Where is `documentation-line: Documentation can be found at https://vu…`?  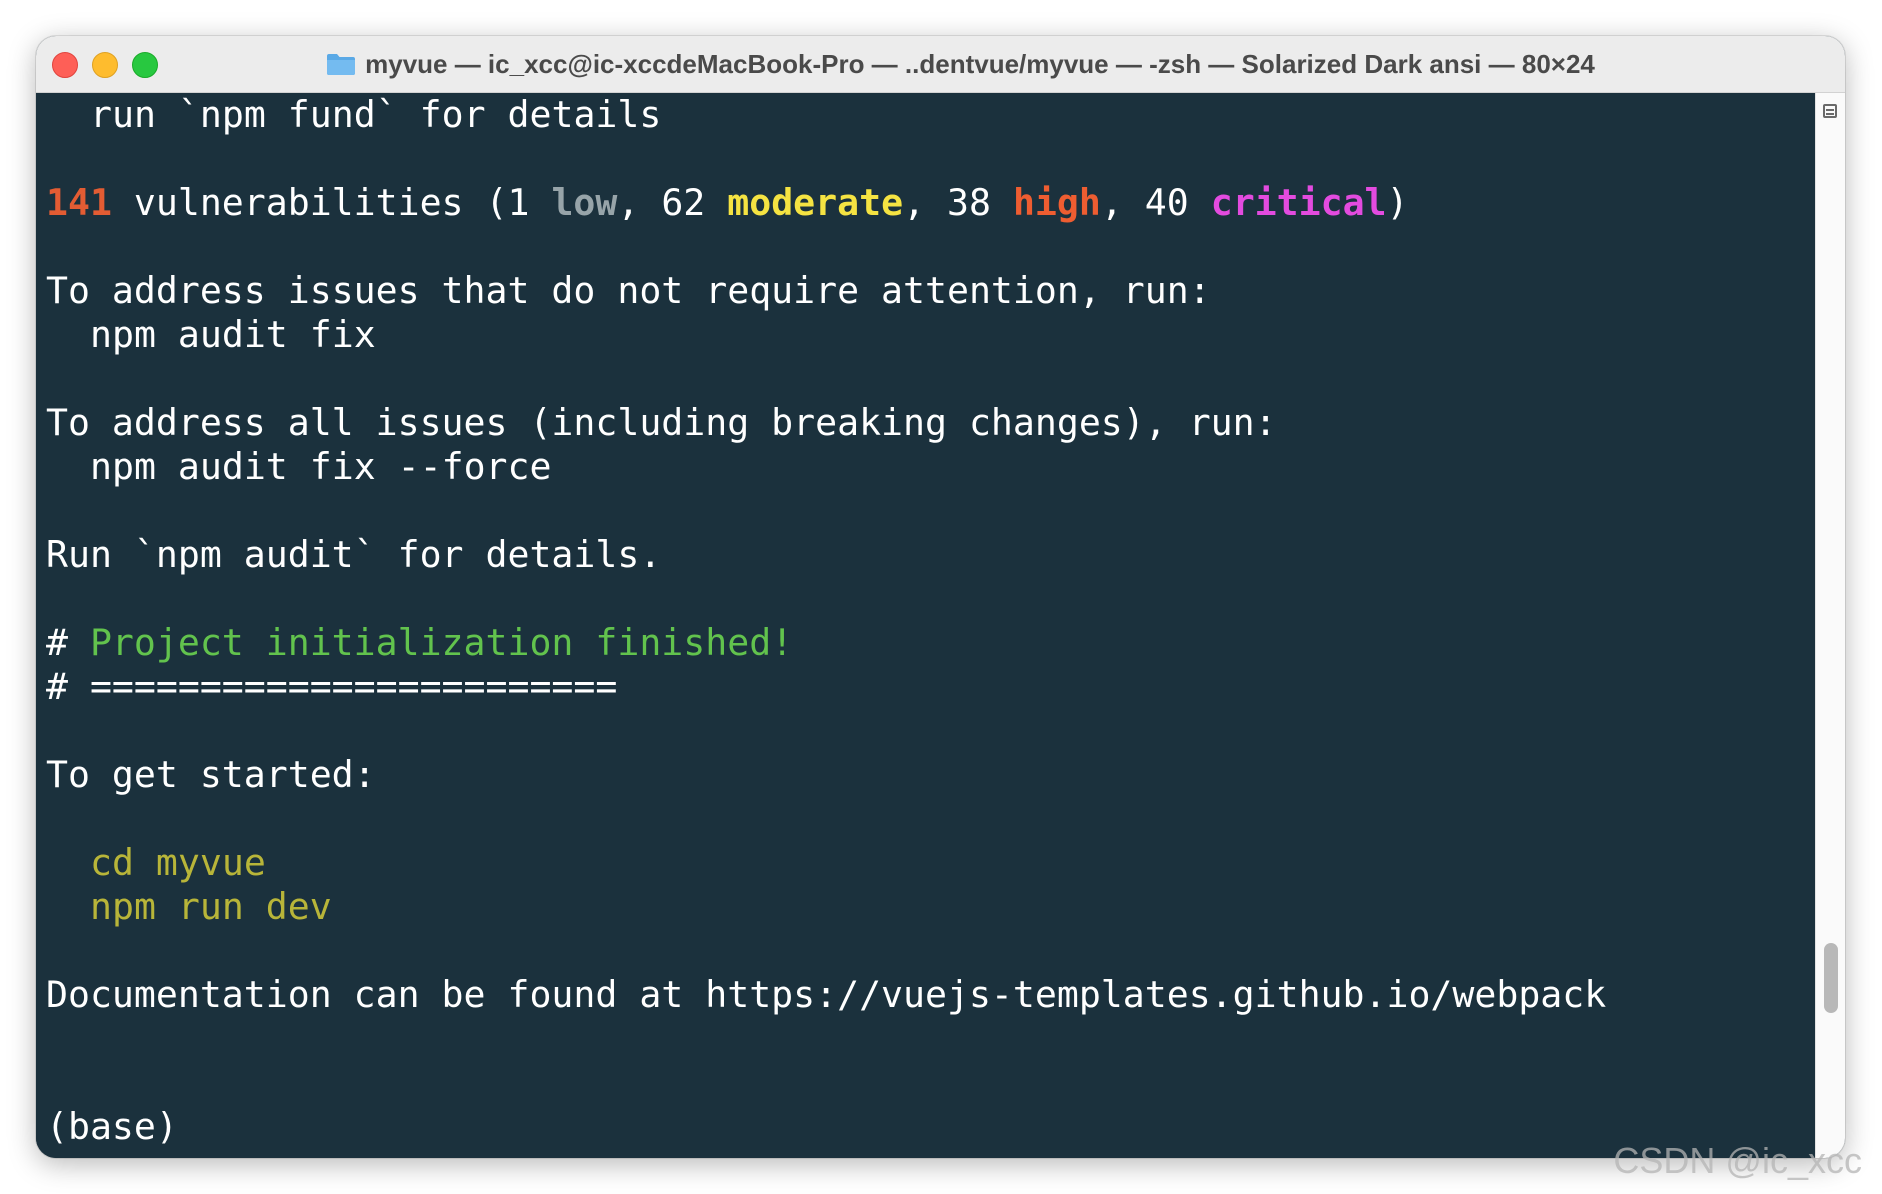 documentation-line: Documentation can be found at https://vu… is located at coordinates (826, 994).